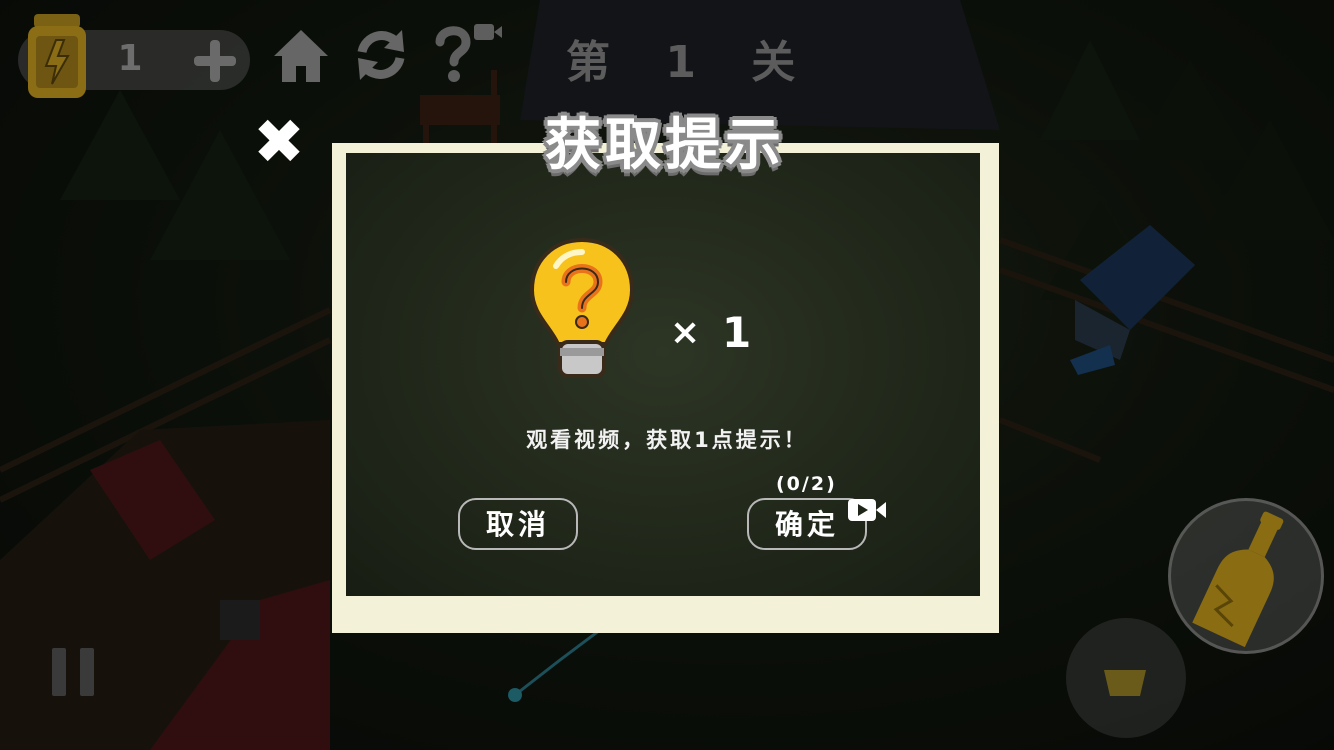  I want to click on close-icon: ✖, so click(279, 142).